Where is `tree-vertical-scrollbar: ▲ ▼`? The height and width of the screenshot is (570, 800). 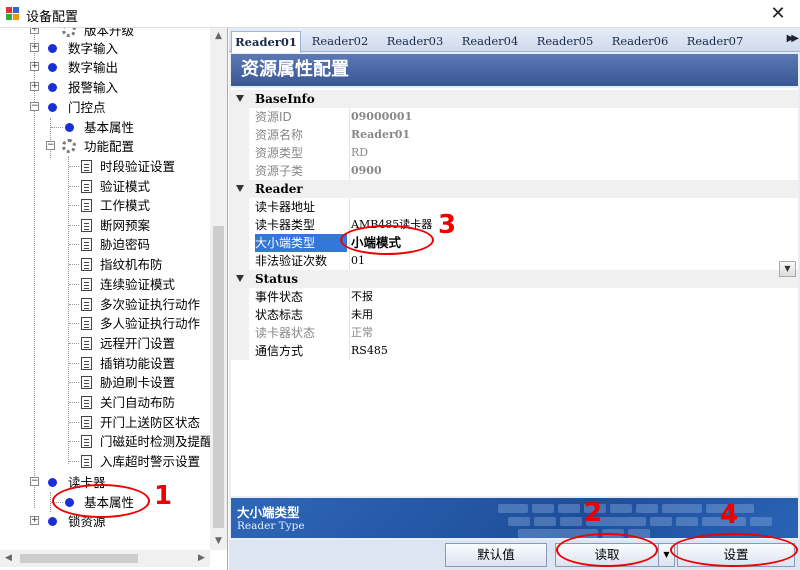 tree-vertical-scrollbar: ▲ ▼ is located at coordinates (218, 289).